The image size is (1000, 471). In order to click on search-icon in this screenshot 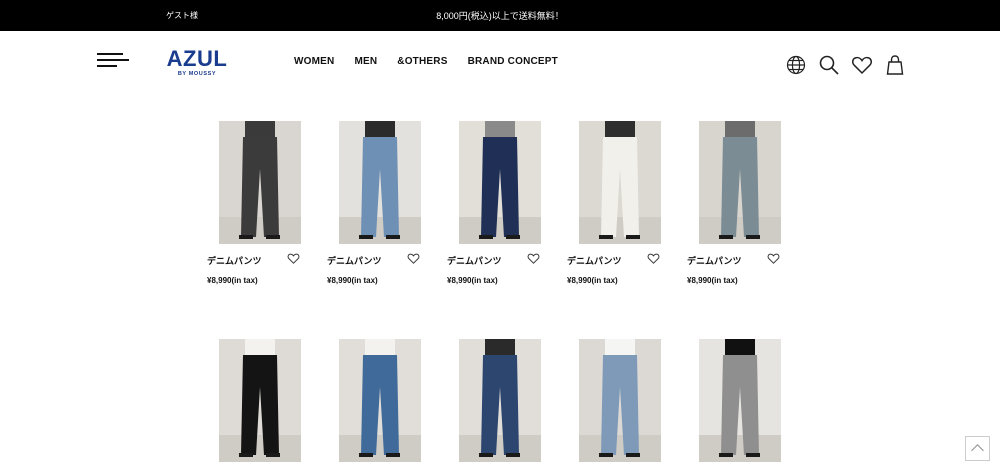, I will do `click(829, 65)`.